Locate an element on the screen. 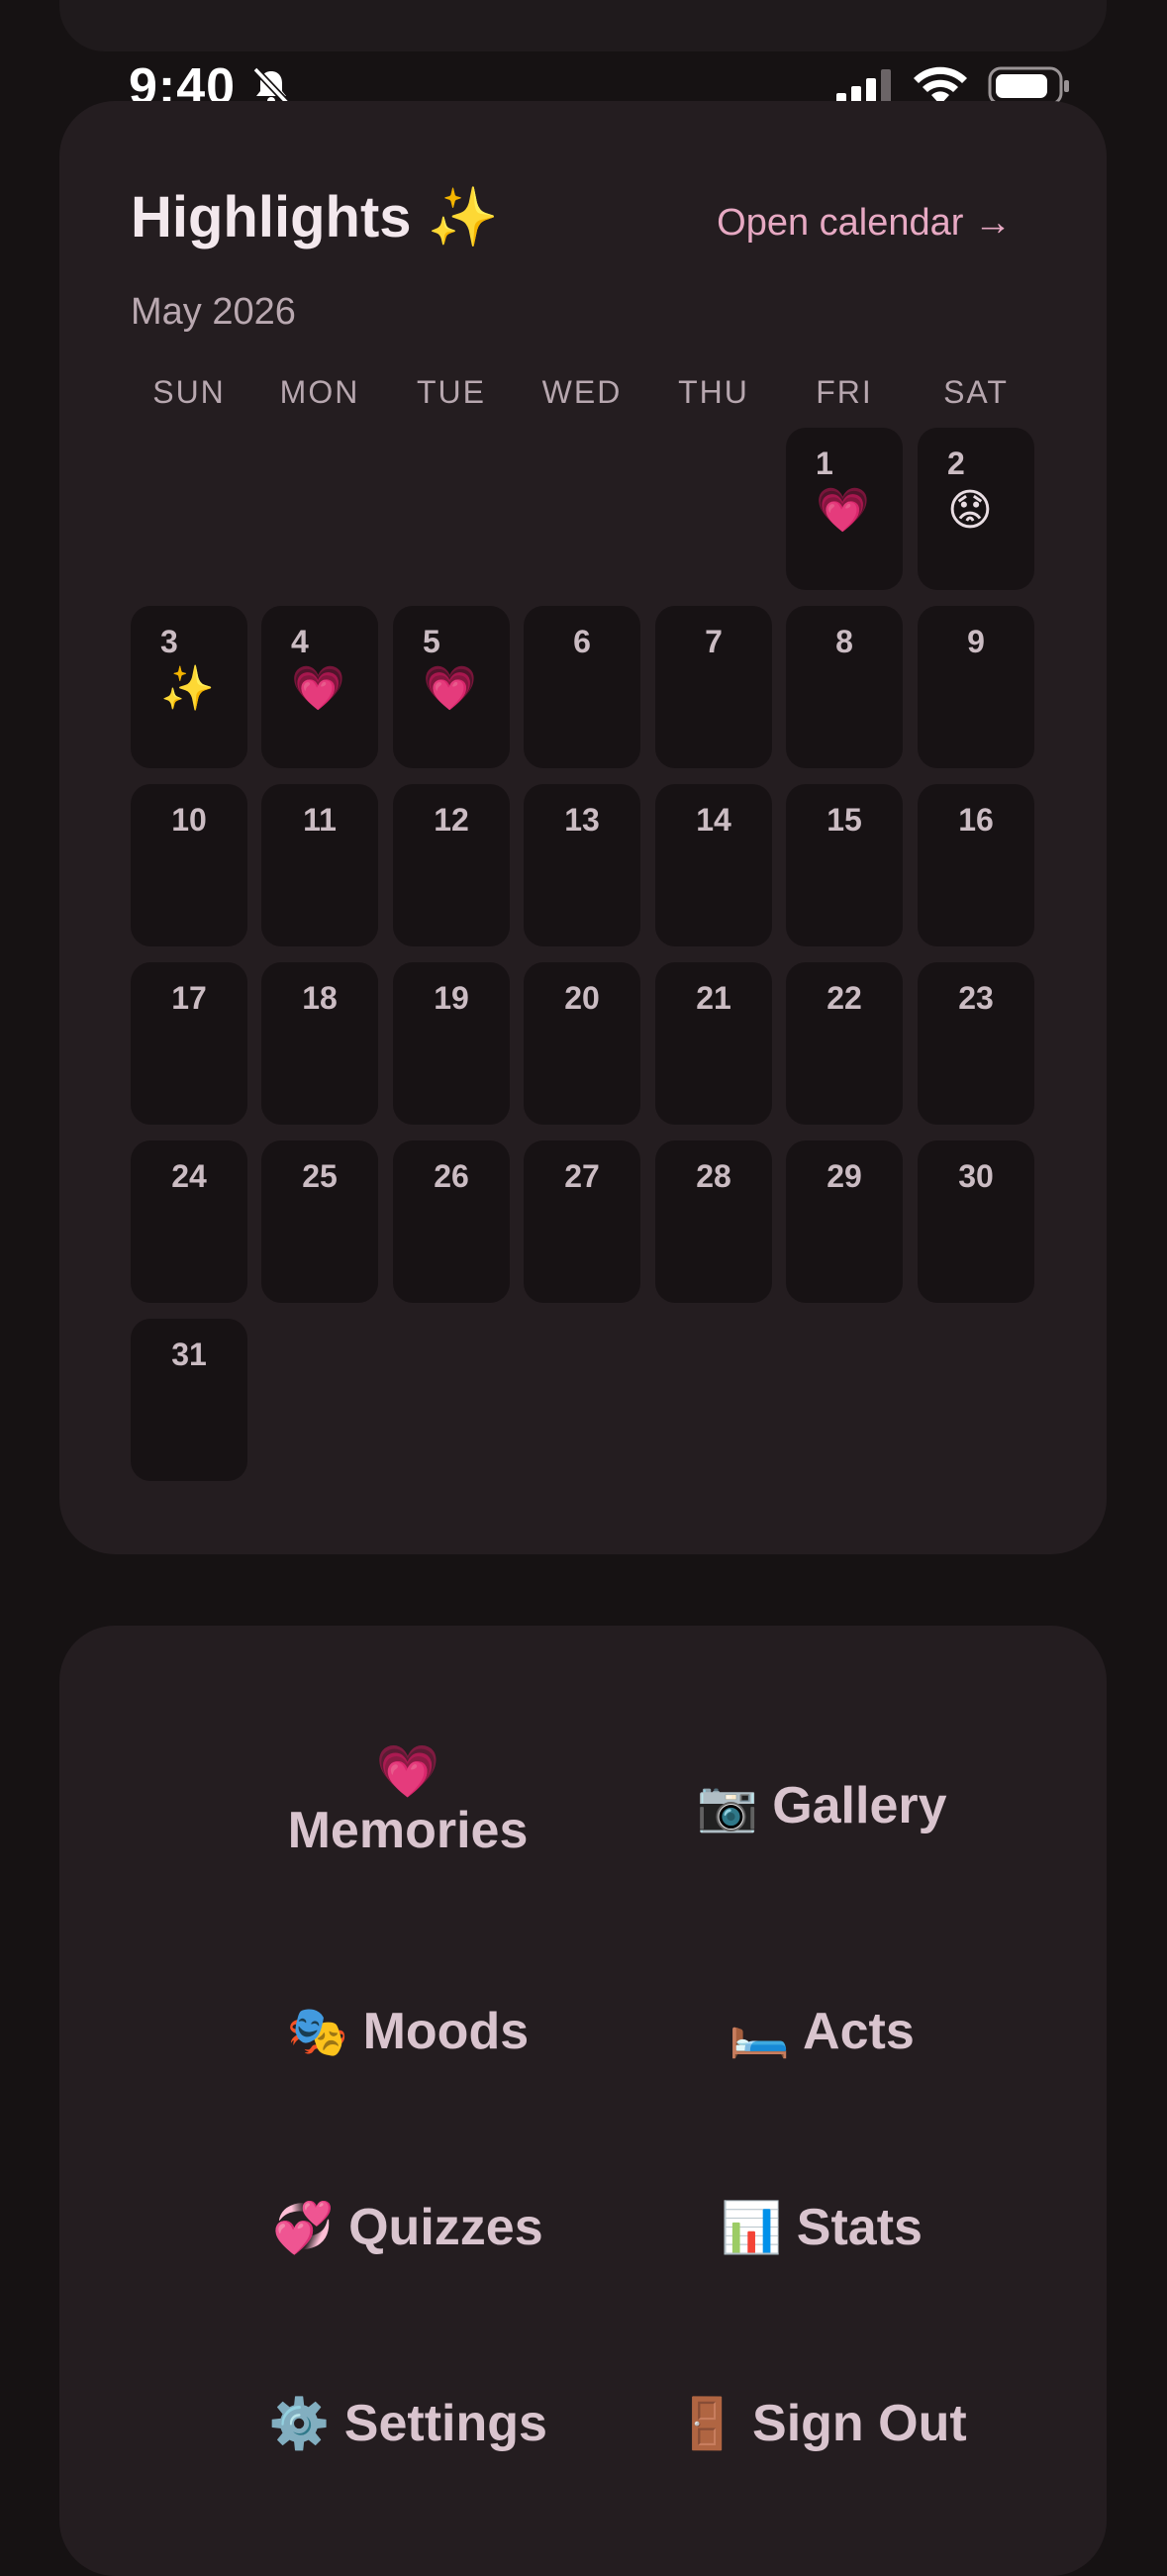 The width and height of the screenshot is (1167, 2576). acts-button: 🛏️ Acts is located at coordinates (822, 2031).